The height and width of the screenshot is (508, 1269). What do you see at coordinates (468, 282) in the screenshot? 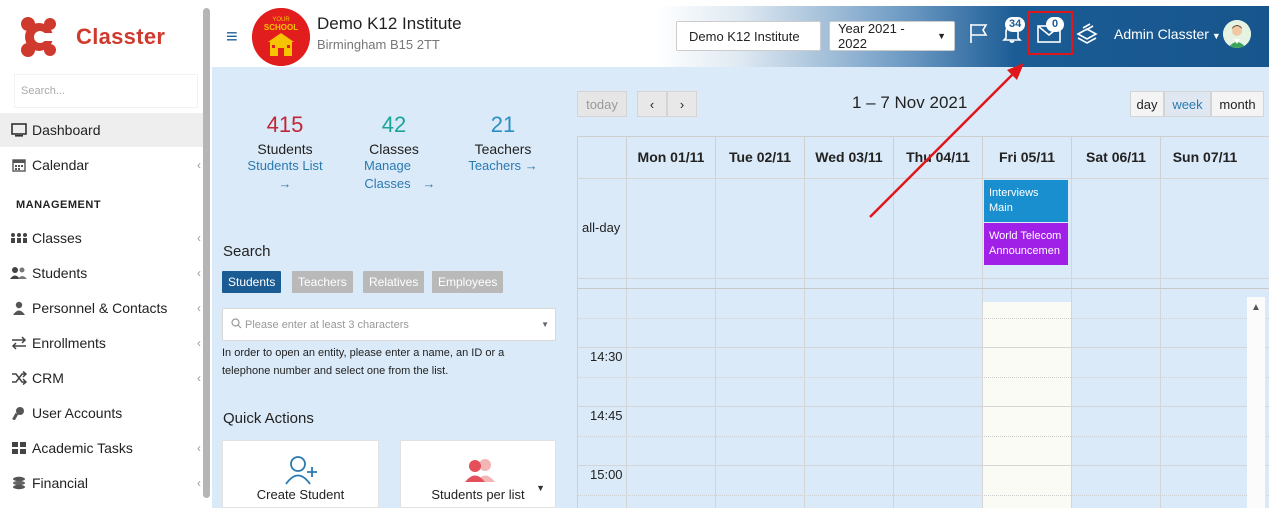
I see `tab-employees: Employees` at bounding box center [468, 282].